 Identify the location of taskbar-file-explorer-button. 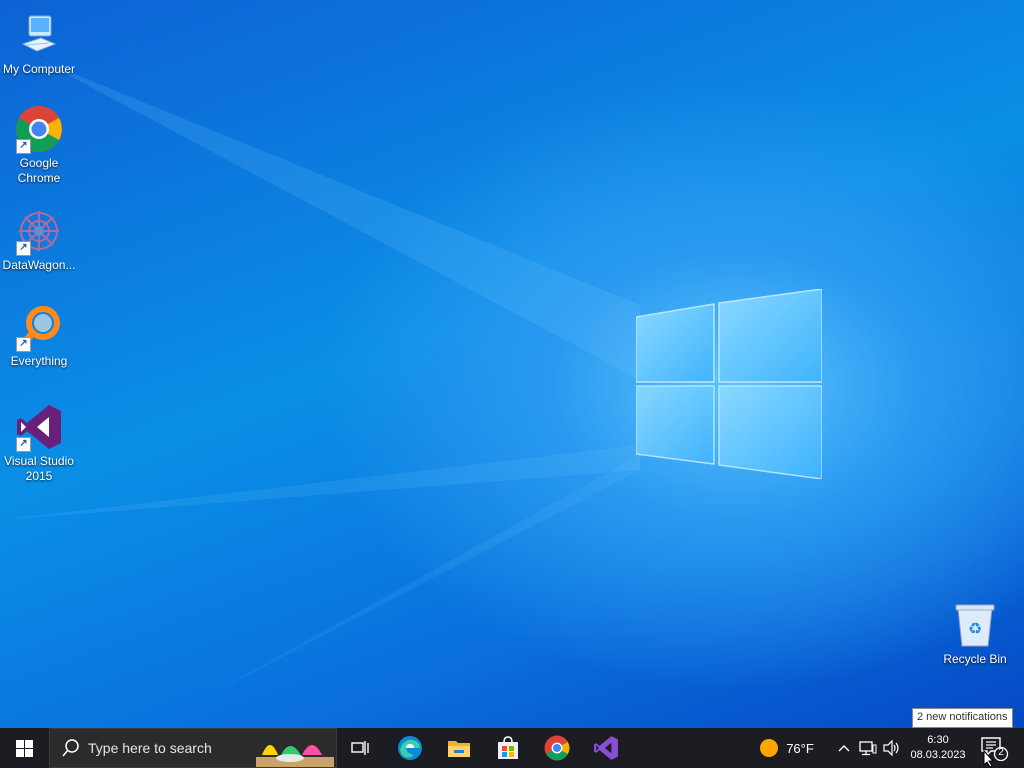
(459, 748).